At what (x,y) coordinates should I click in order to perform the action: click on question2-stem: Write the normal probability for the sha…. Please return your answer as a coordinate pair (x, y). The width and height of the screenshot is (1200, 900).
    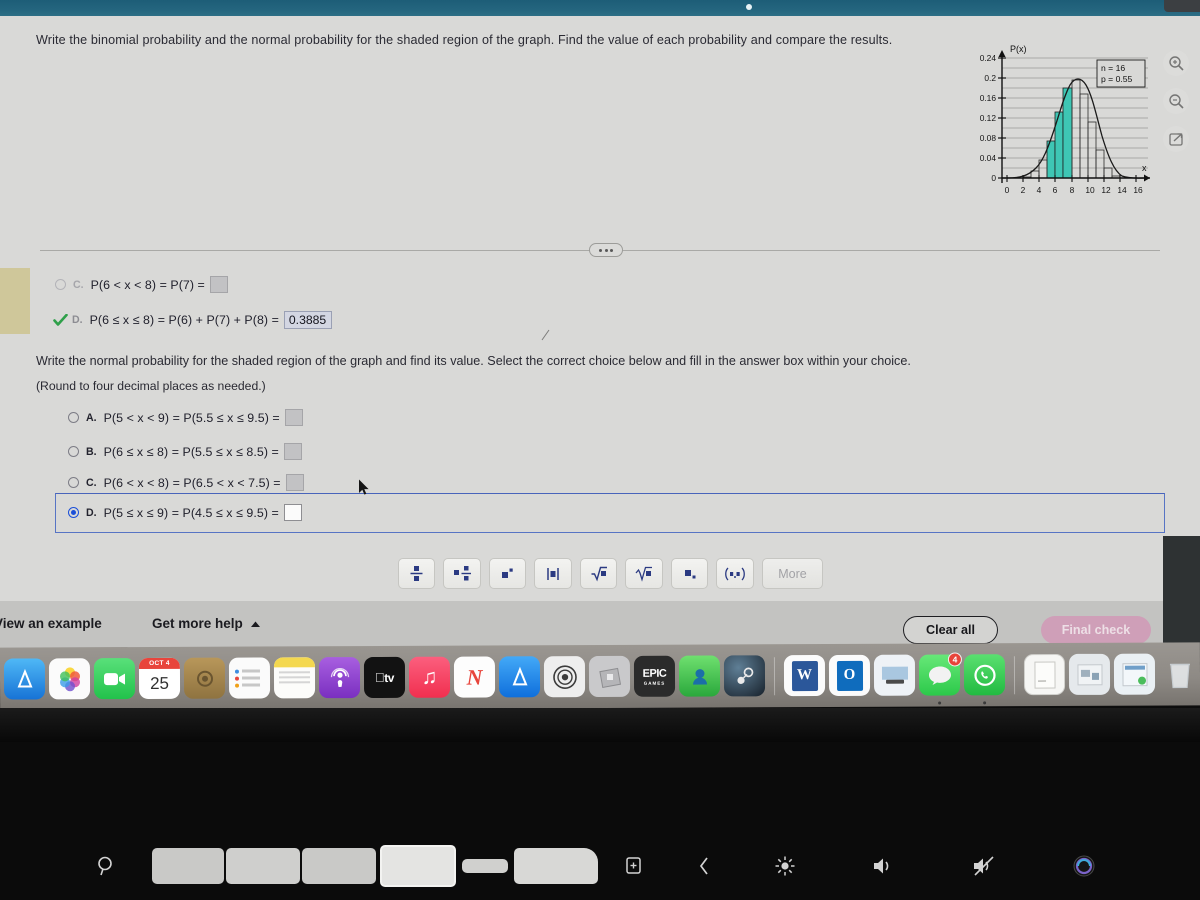
    Looking at the image, I should click on (473, 361).